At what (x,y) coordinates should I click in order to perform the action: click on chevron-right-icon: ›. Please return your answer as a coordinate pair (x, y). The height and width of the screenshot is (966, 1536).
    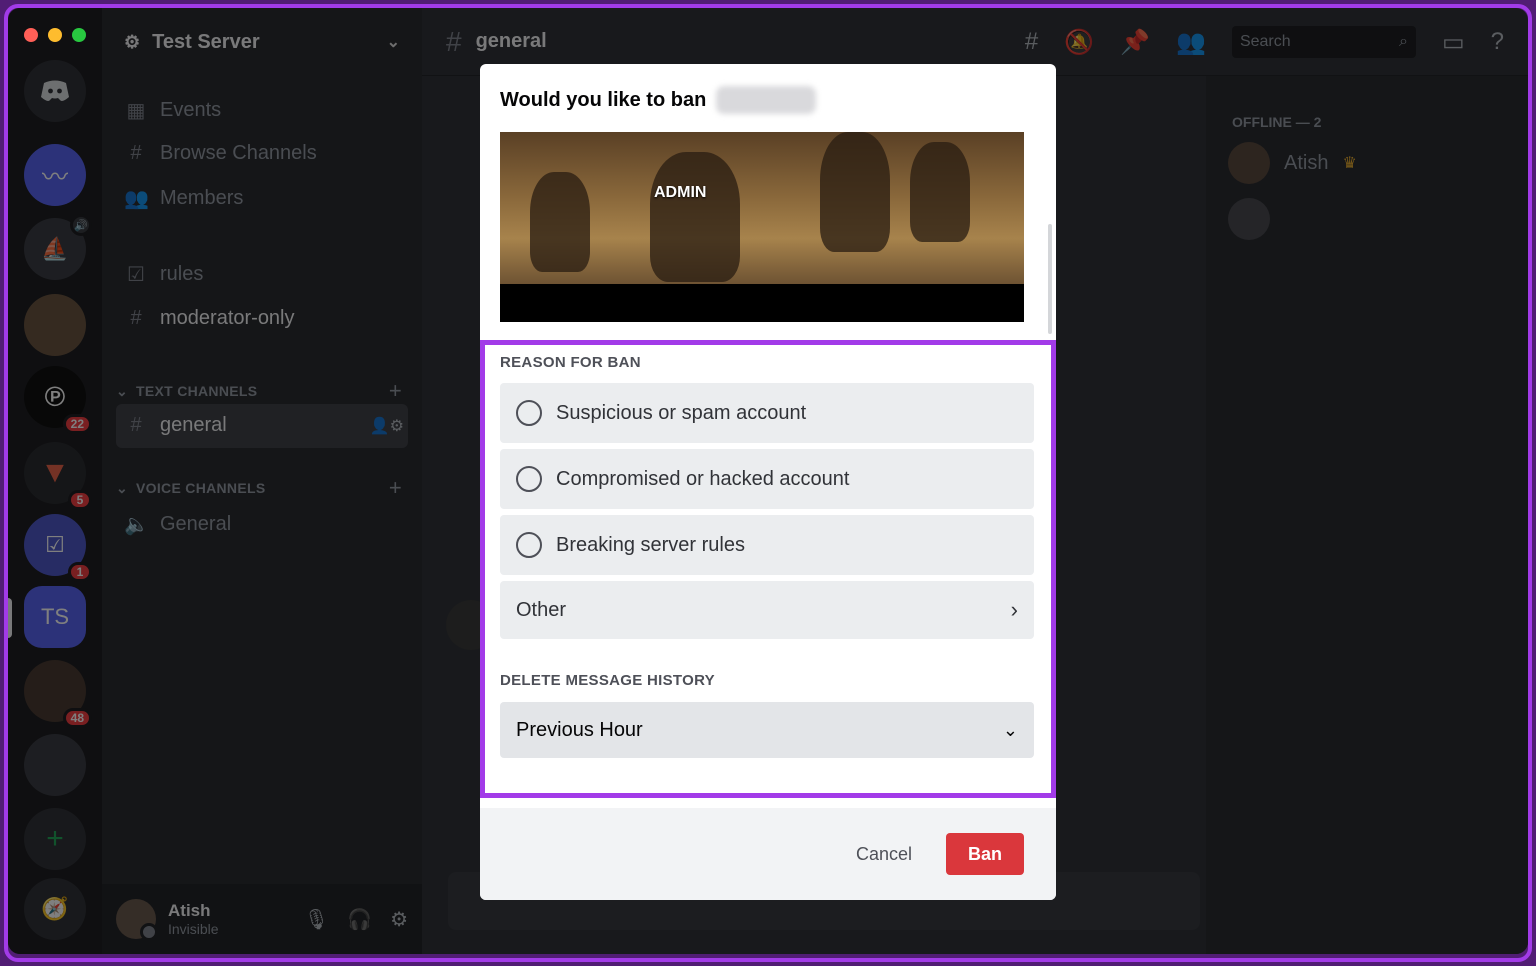
    Looking at the image, I should click on (1014, 609).